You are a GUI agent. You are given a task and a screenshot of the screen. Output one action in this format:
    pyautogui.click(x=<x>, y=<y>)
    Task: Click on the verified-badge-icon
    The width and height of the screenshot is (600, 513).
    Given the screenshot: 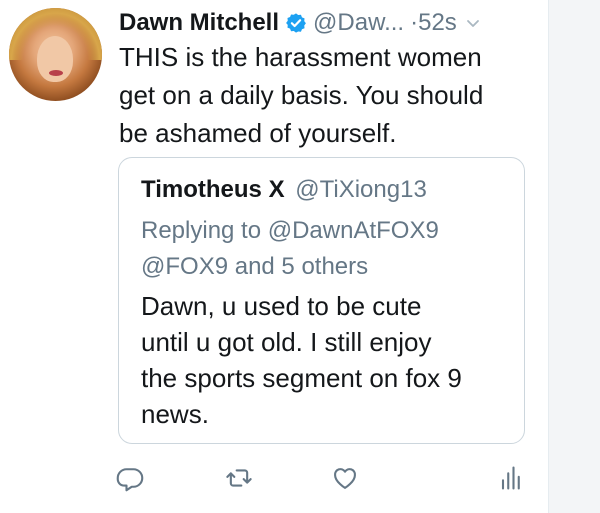 What is the action you would take?
    pyautogui.click(x=296, y=23)
    